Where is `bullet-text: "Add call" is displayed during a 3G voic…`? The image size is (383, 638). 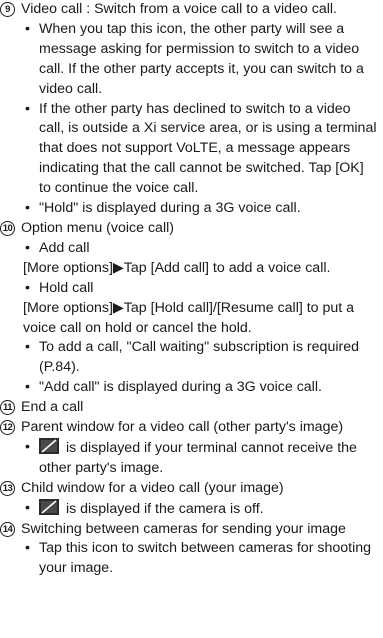 bullet-text: "Add call" is displayed during a 3G voic… is located at coordinates (180, 387).